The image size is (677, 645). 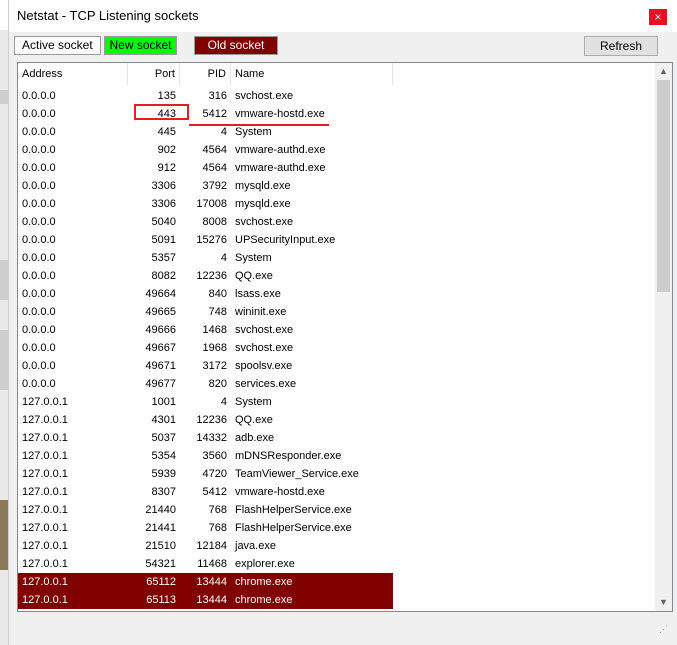 I want to click on cell-pid: 3172, so click(x=214, y=366).